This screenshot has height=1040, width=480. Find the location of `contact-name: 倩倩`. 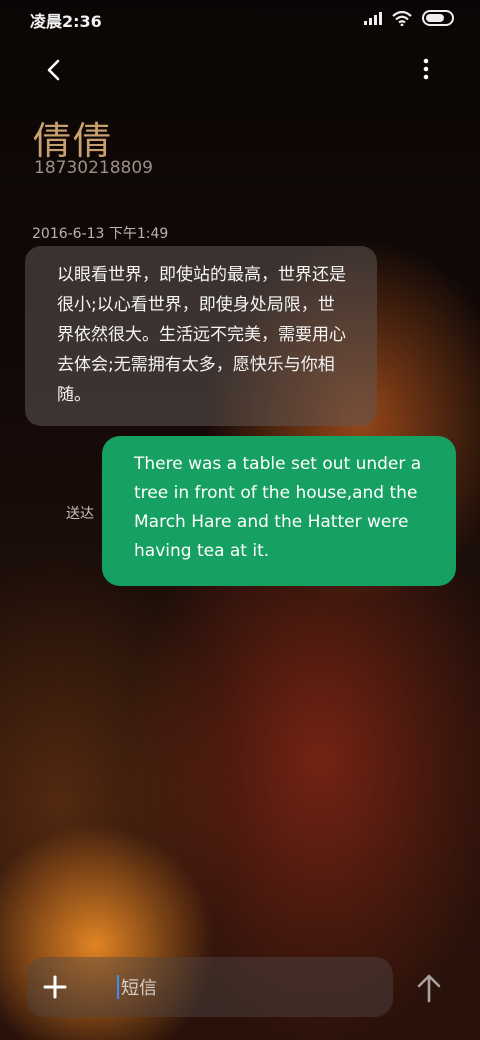

contact-name: 倩倩 is located at coordinates (73, 141).